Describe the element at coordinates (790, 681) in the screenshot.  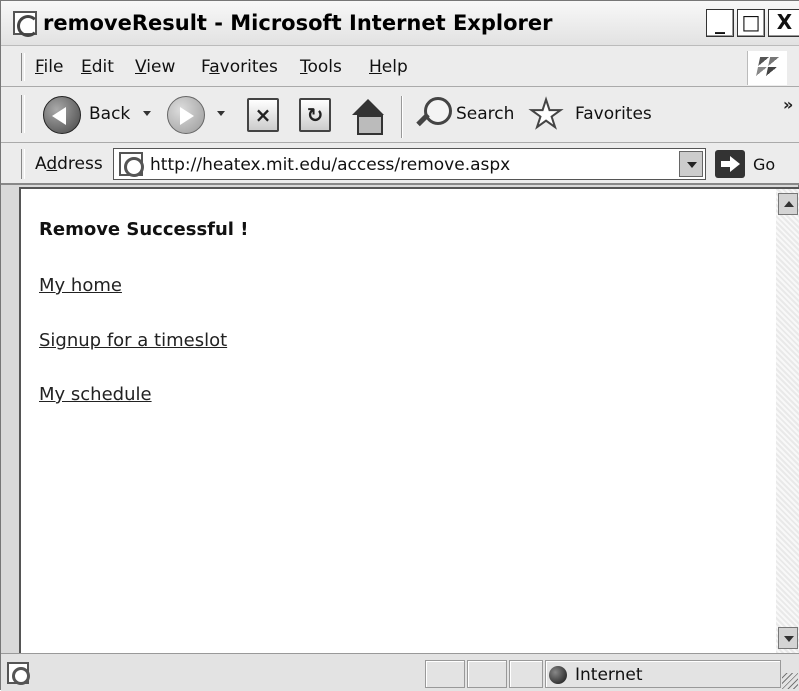
I see `resize-grip` at that location.